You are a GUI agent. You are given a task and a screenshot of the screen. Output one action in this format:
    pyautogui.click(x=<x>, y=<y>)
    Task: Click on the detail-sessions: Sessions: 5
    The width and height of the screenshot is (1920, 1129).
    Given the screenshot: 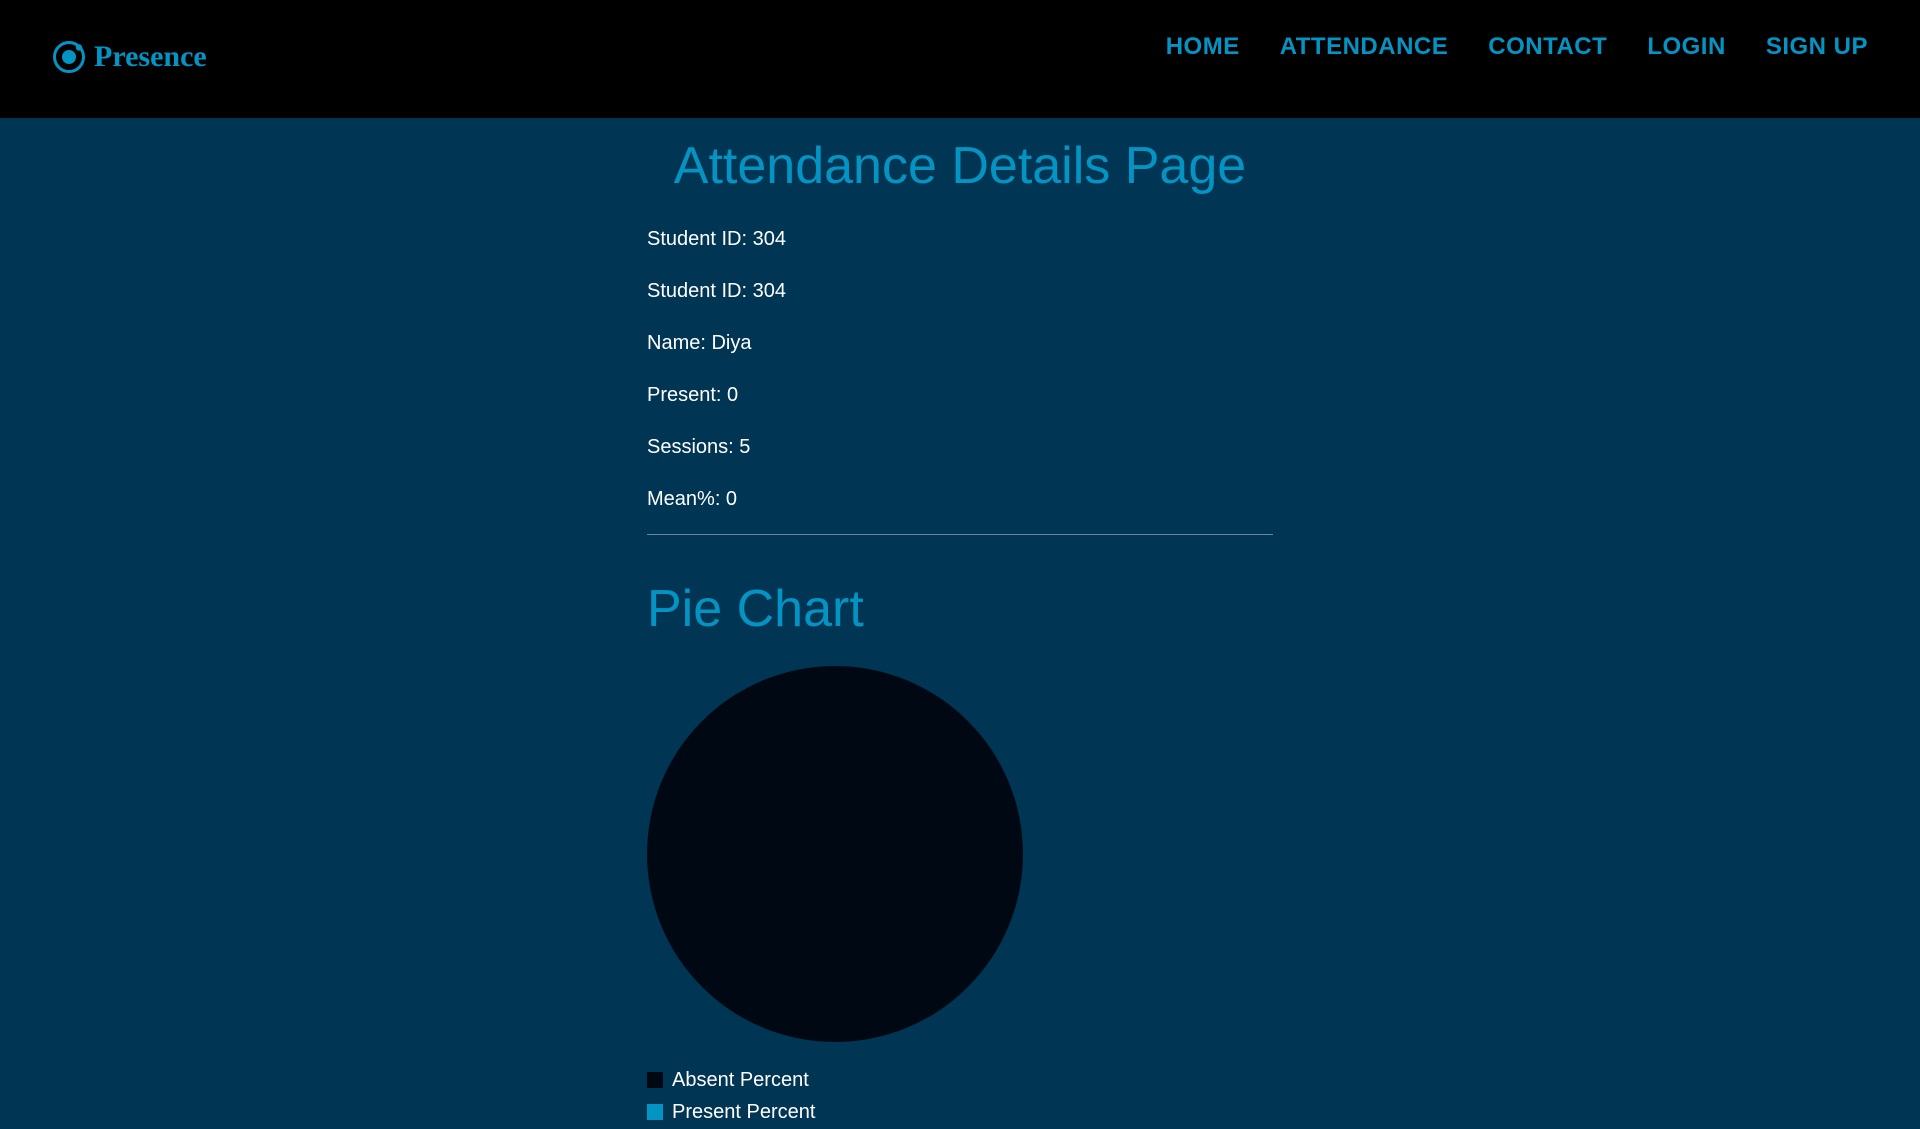 What is the action you would take?
    pyautogui.click(x=699, y=447)
    